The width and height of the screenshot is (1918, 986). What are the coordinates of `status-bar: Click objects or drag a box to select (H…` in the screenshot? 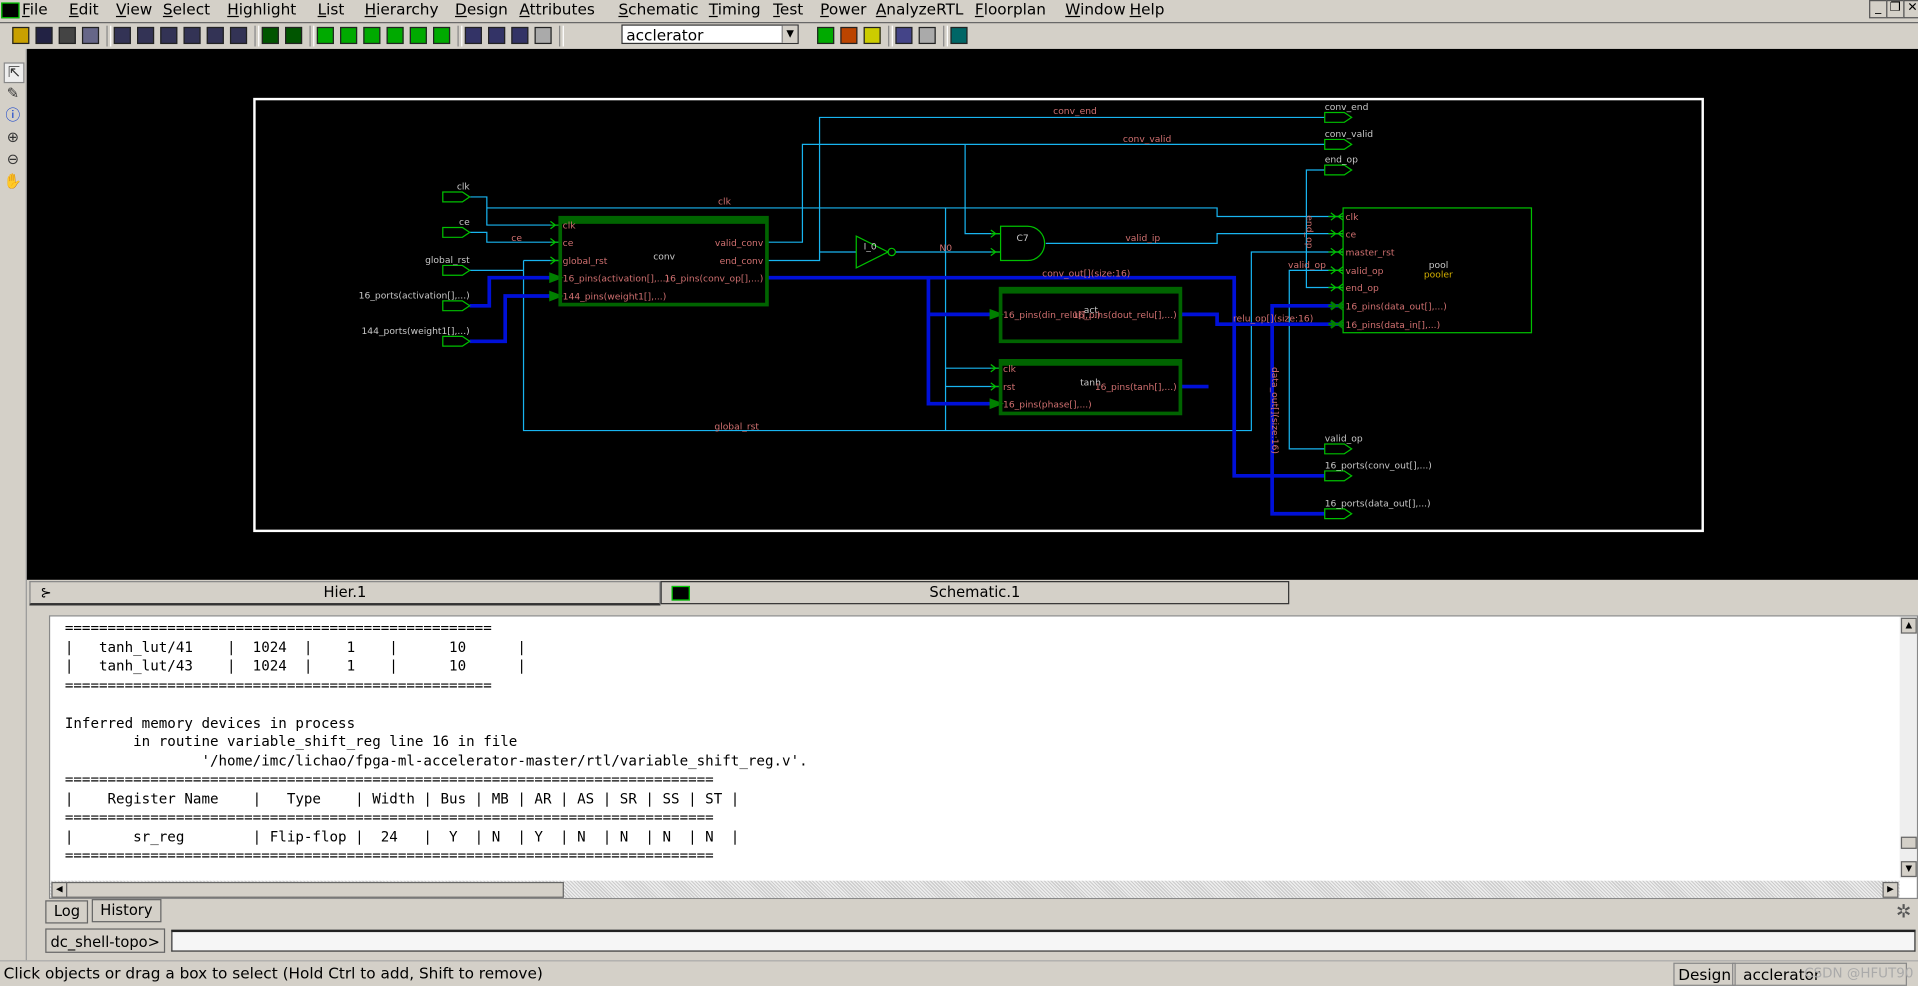 It's located at (959, 973).